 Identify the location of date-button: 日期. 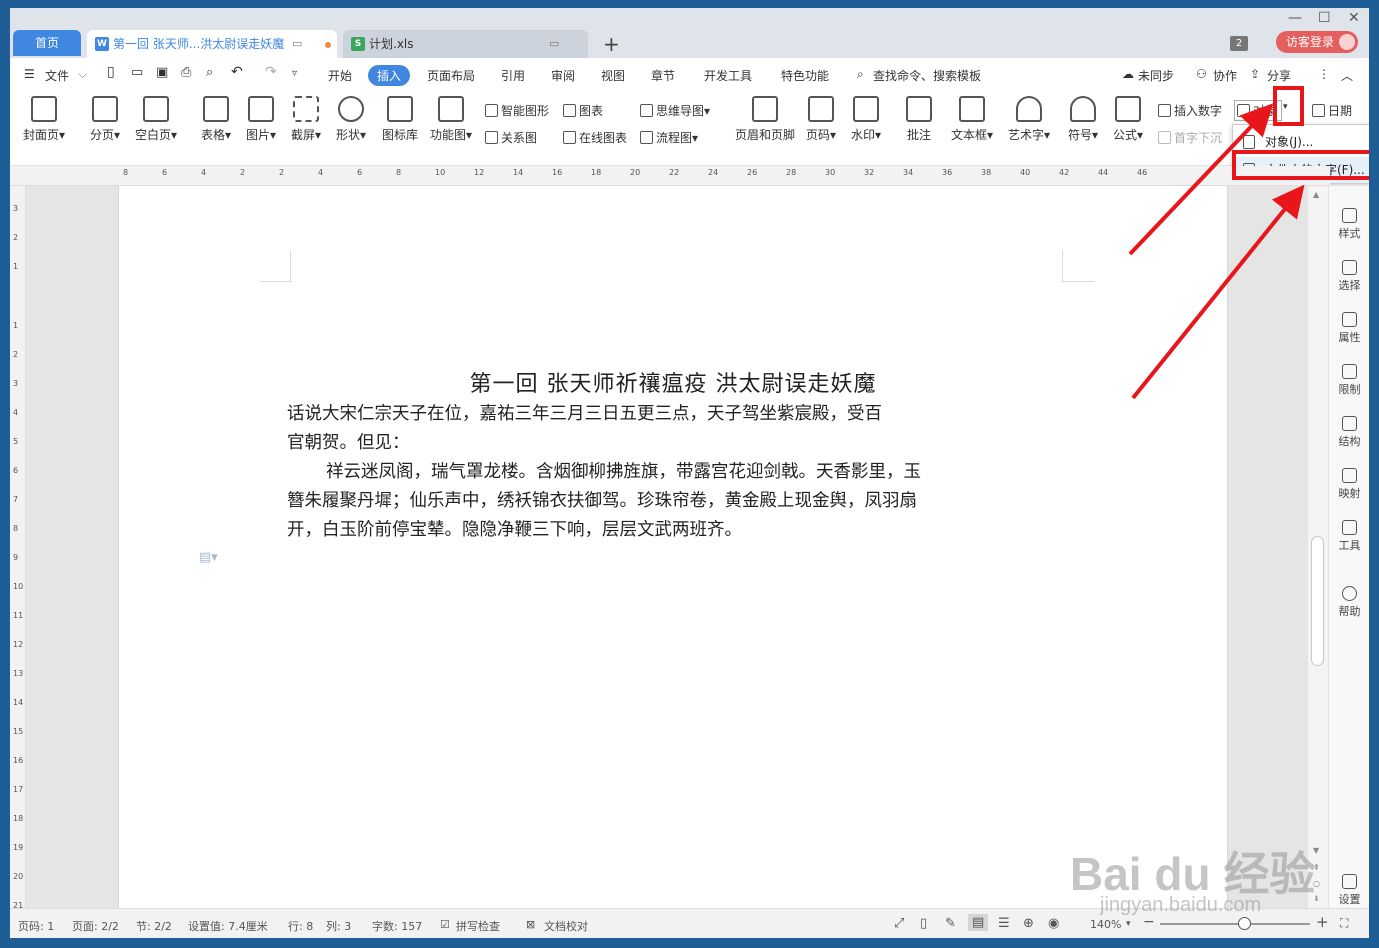
(1332, 110).